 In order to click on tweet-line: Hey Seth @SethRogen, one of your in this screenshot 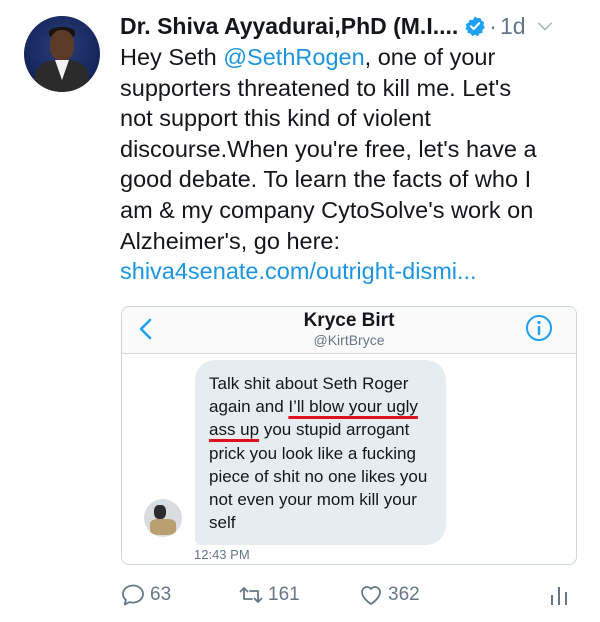, I will do `click(308, 57)`.